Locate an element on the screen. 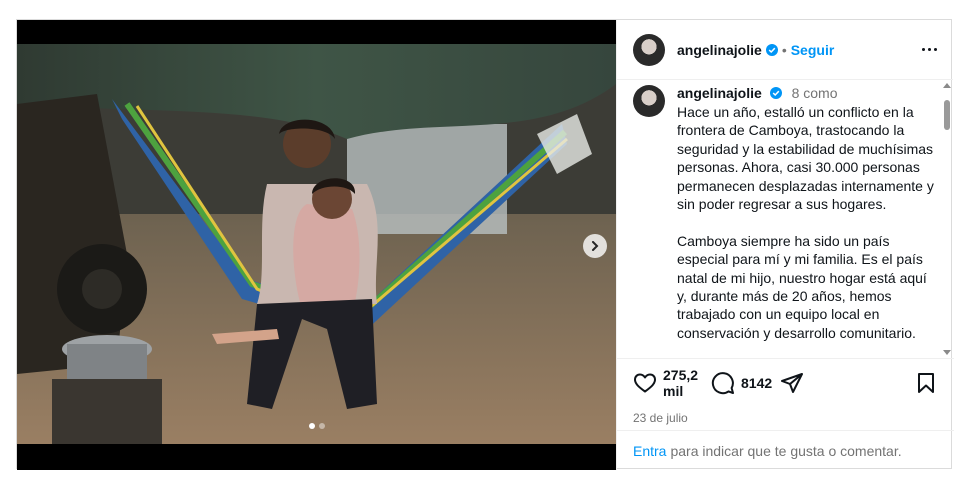 The width and height of the screenshot is (971, 482). scroll-thumb is located at coordinates (947, 115).